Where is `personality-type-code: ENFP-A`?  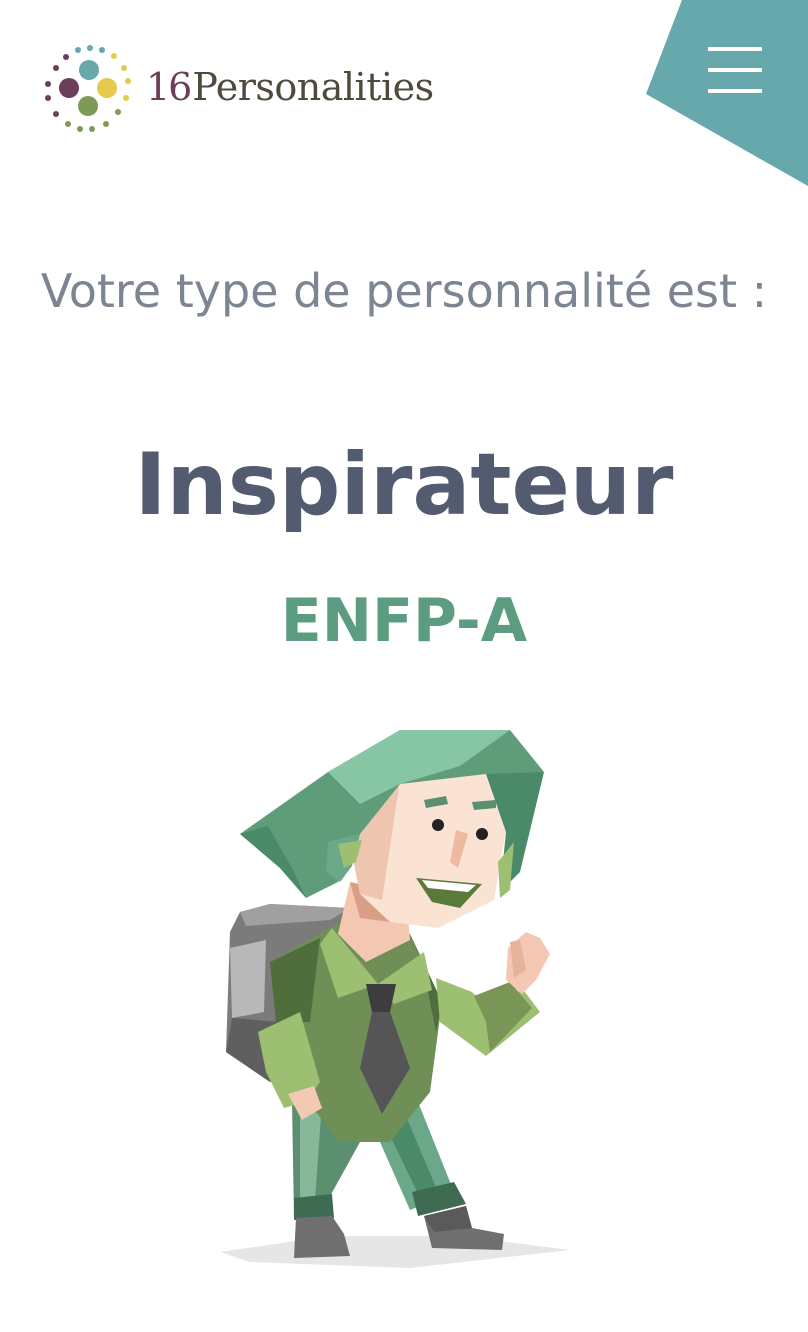 personality-type-code: ENFP-A is located at coordinates (404, 621).